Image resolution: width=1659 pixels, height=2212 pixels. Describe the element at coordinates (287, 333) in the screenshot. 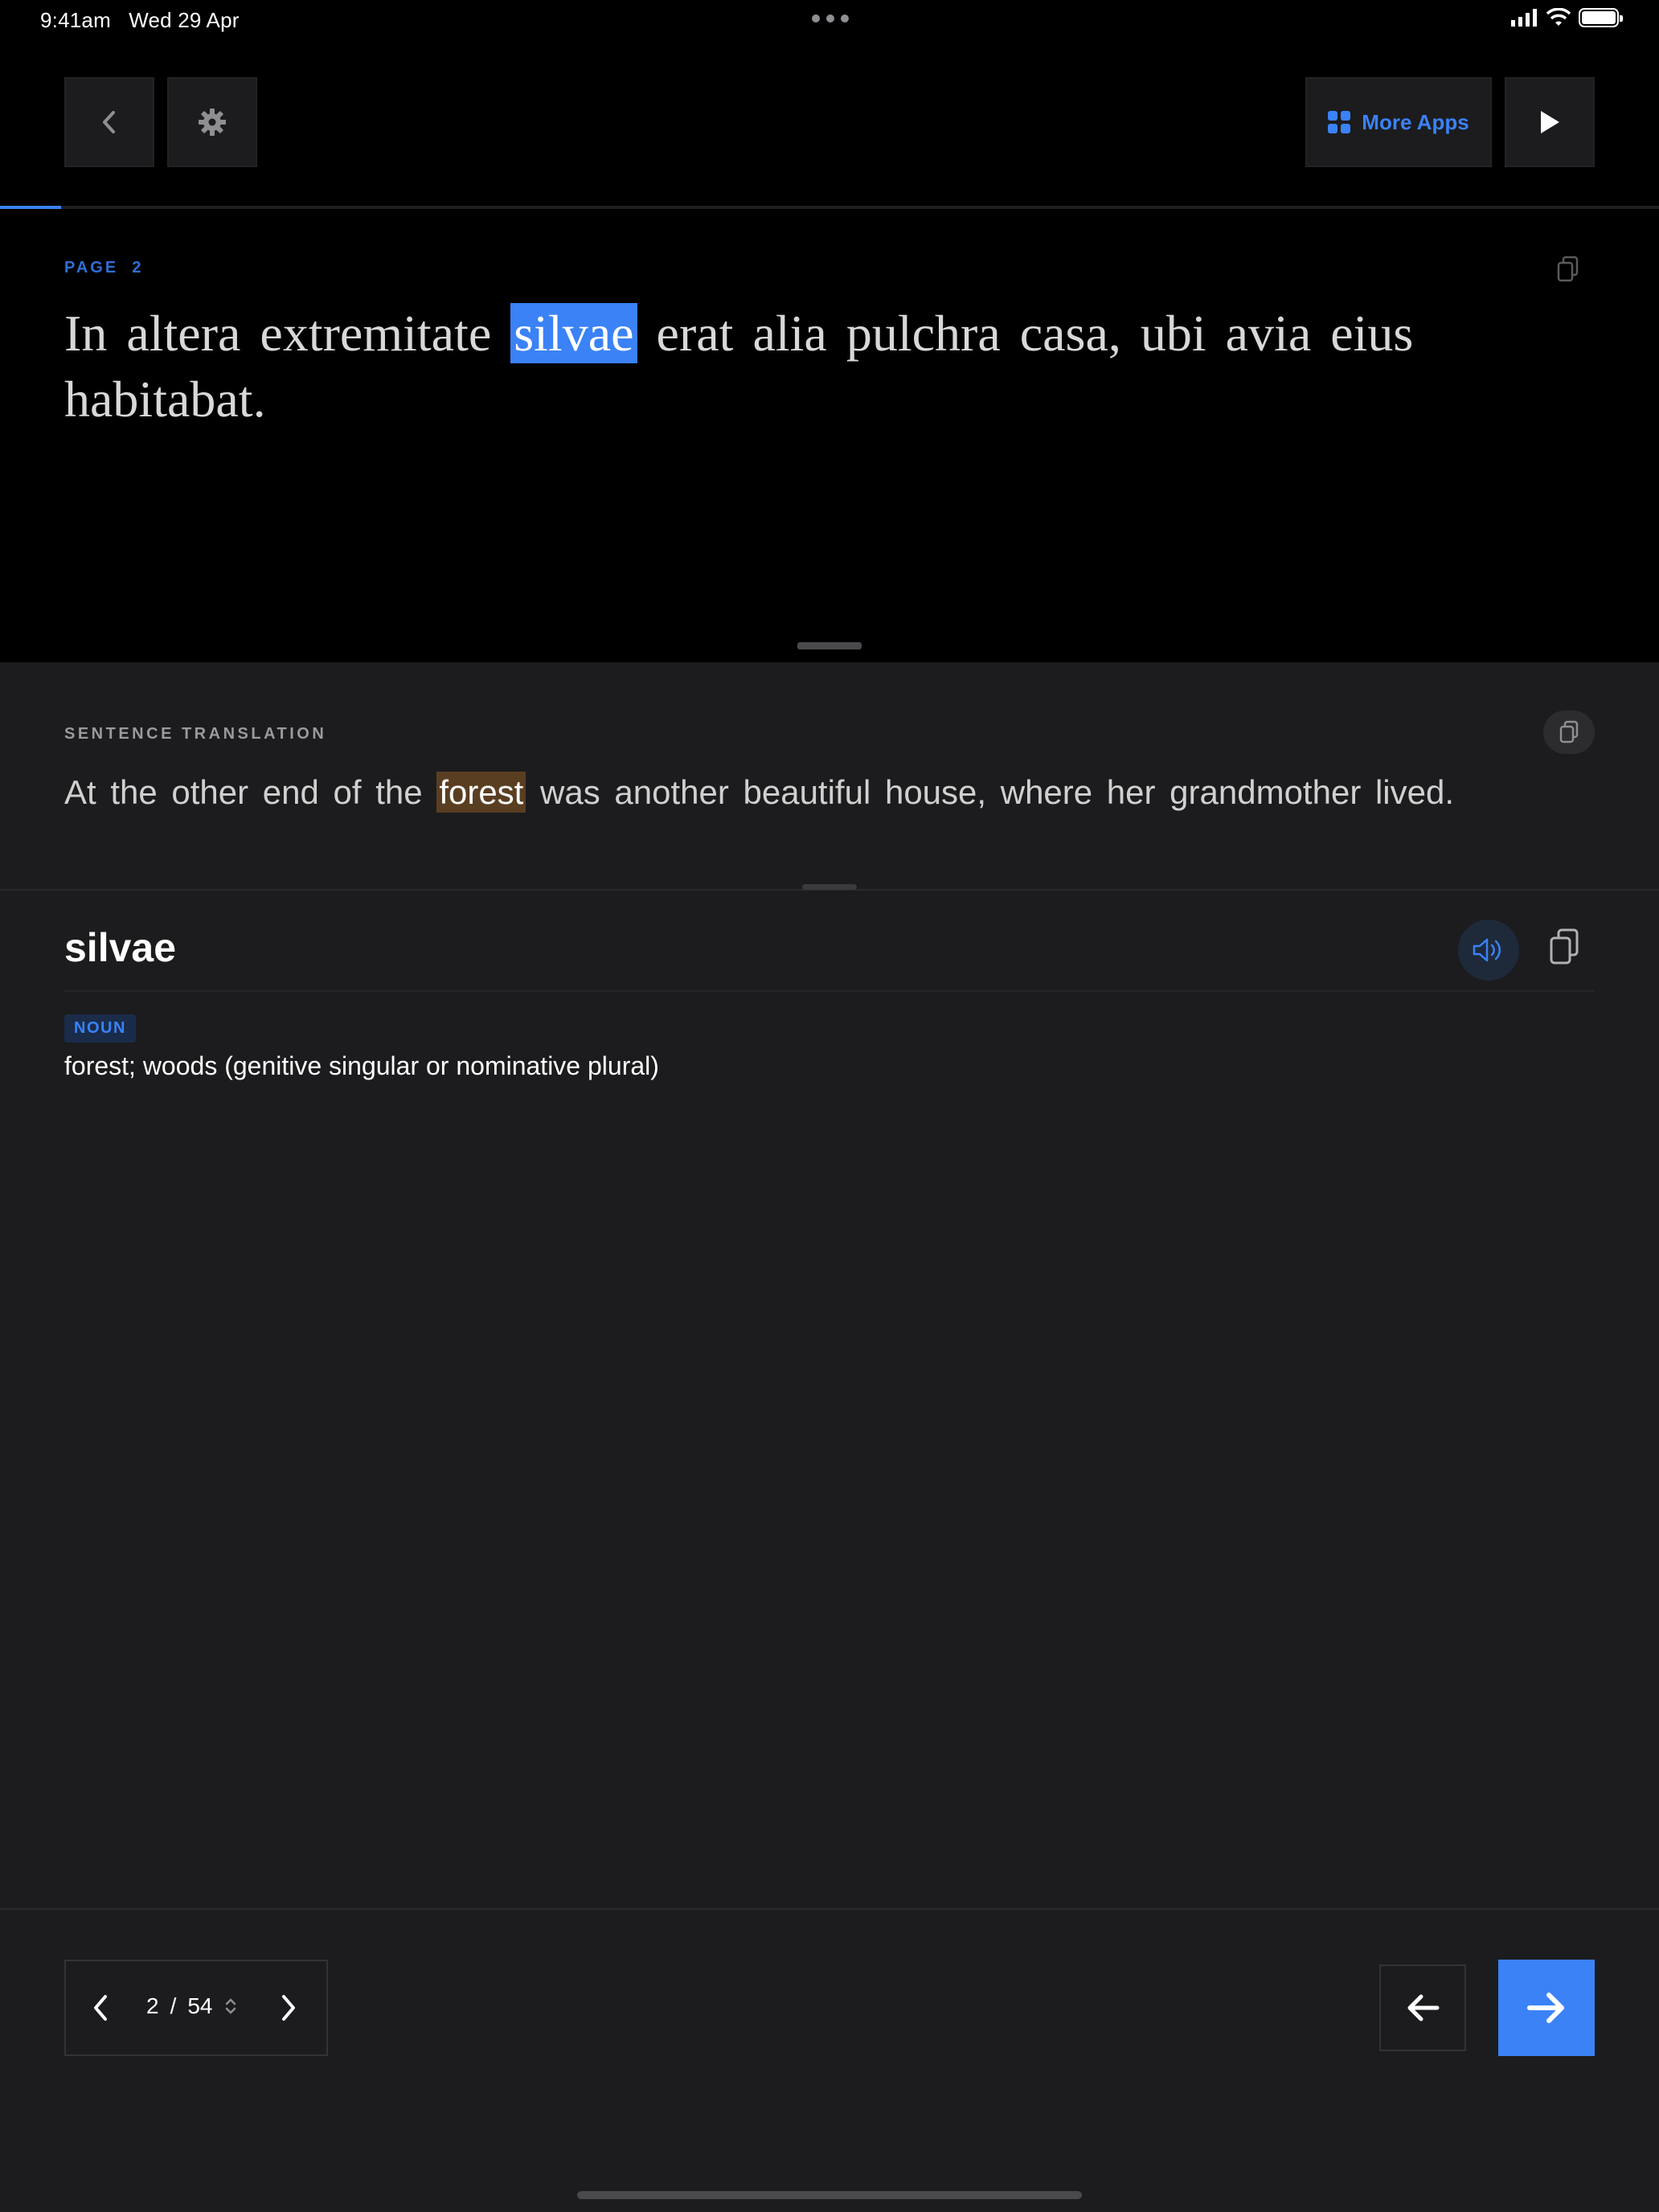

I see `latin-text-before: In altera extremitate` at that location.